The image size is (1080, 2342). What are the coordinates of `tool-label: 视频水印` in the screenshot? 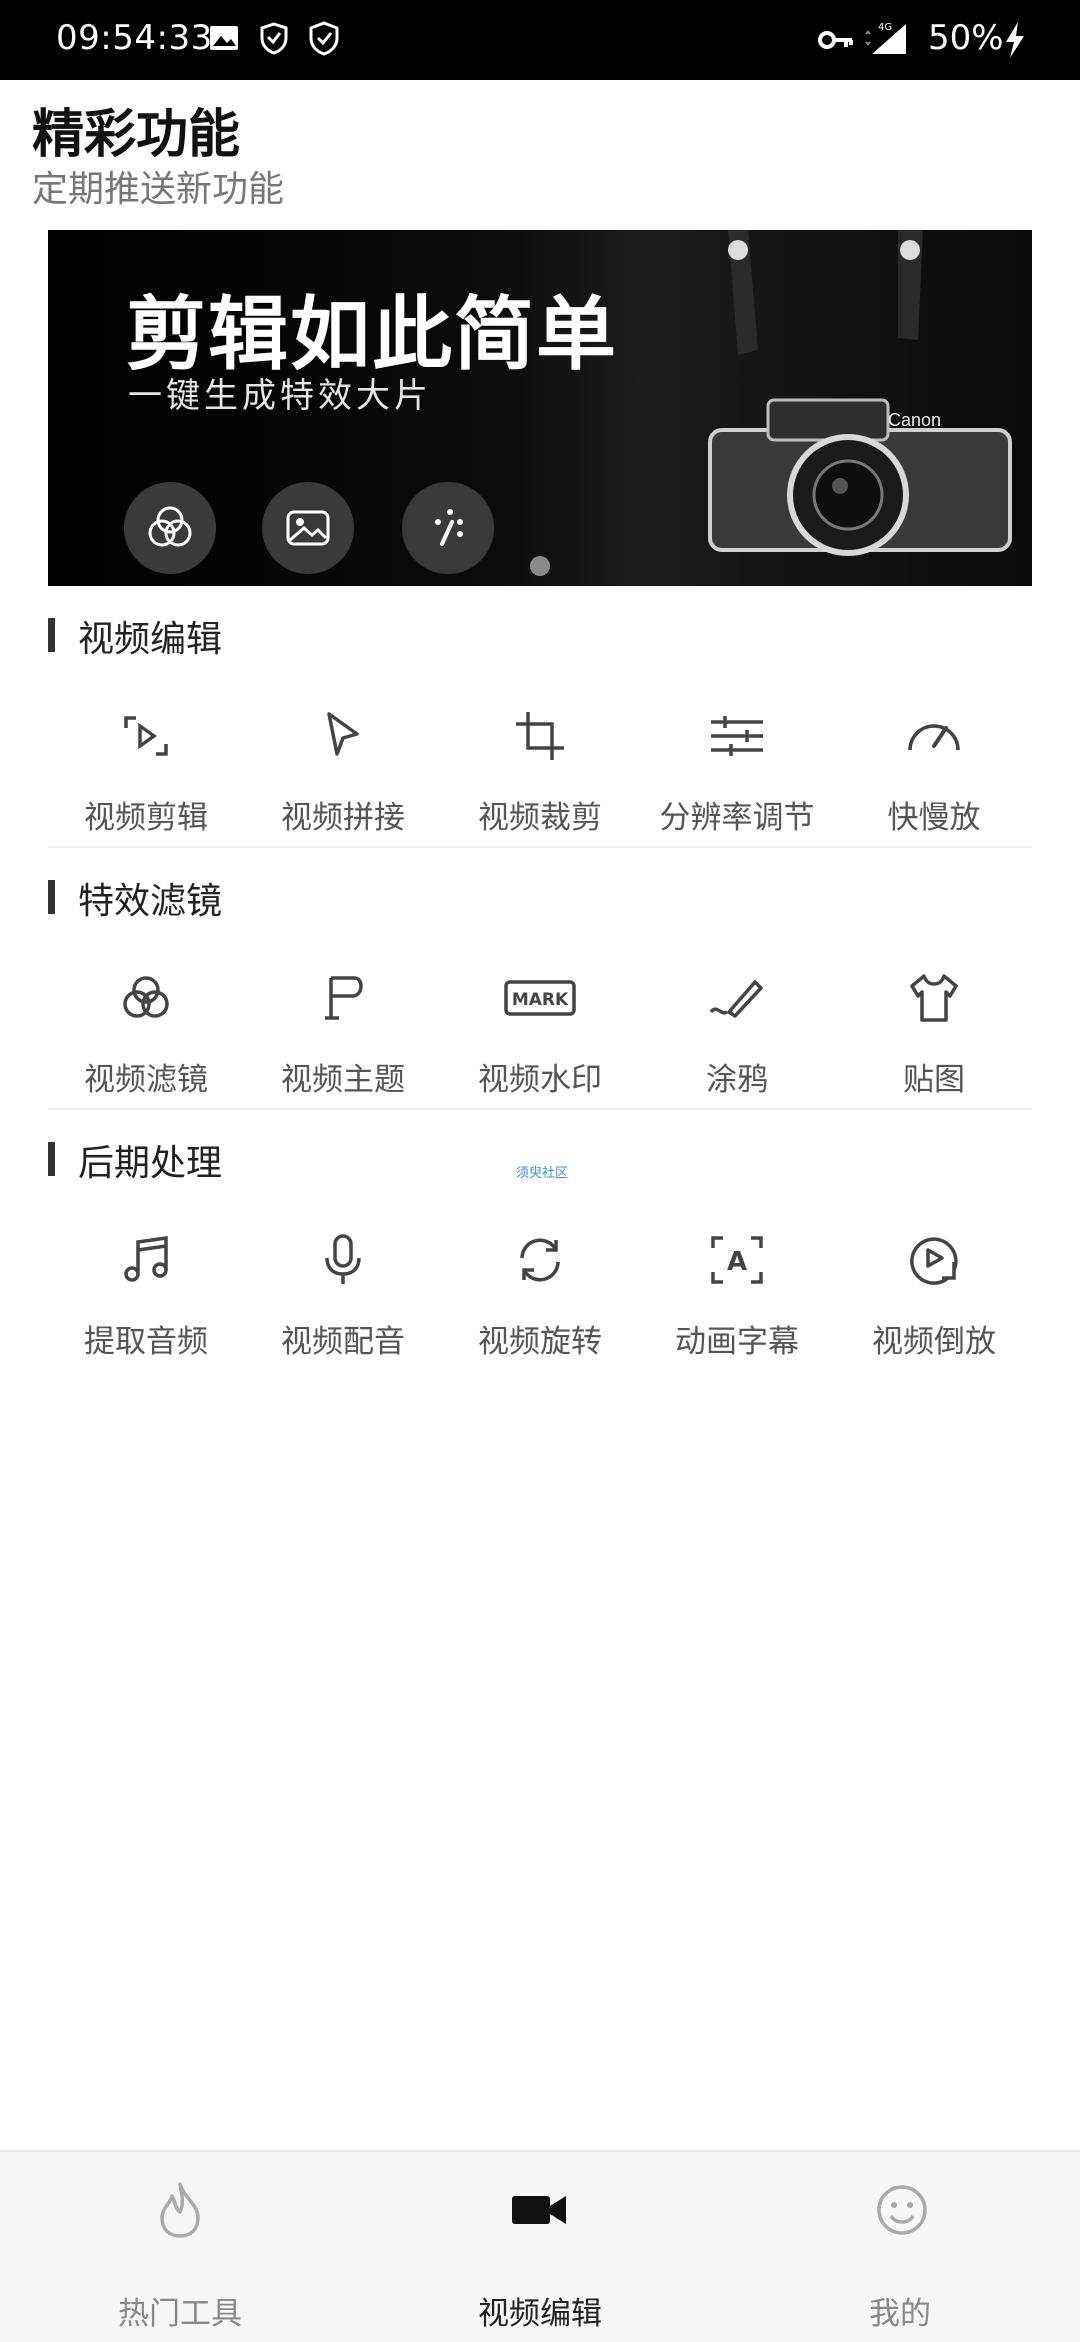 It's located at (540, 1080).